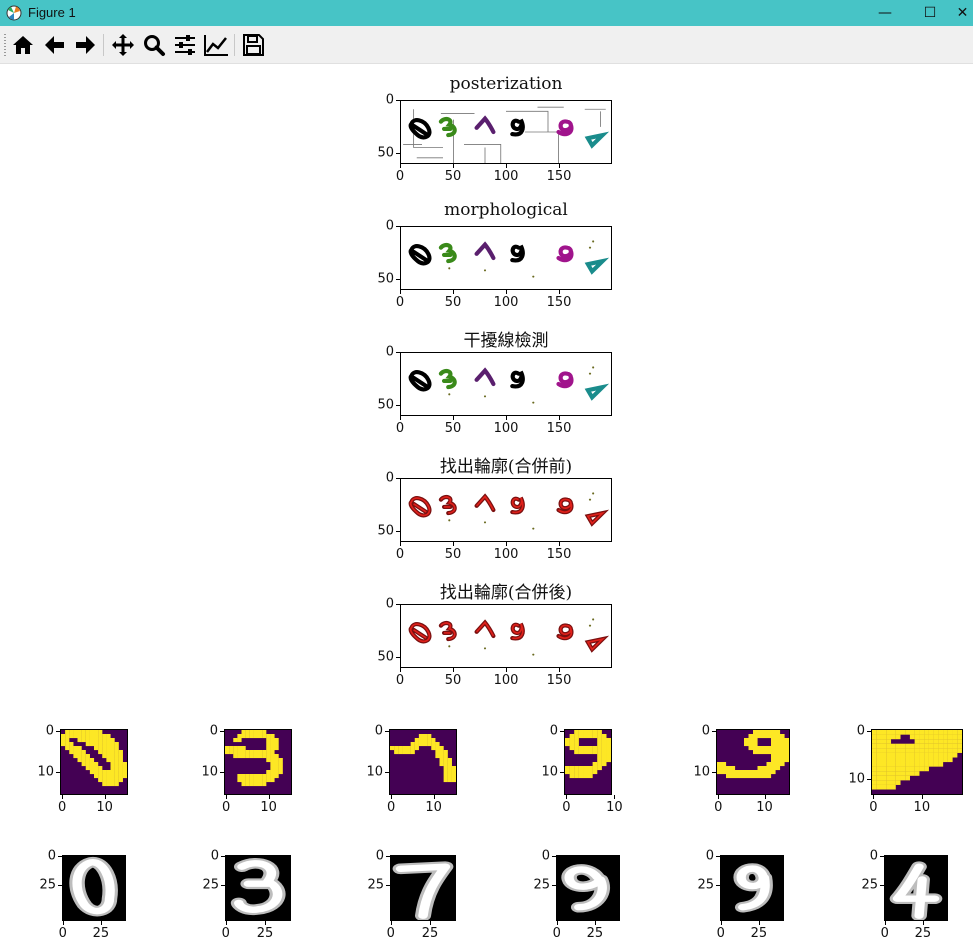  What do you see at coordinates (923, 933) in the screenshot?
I see `x-tick-label: 25` at bounding box center [923, 933].